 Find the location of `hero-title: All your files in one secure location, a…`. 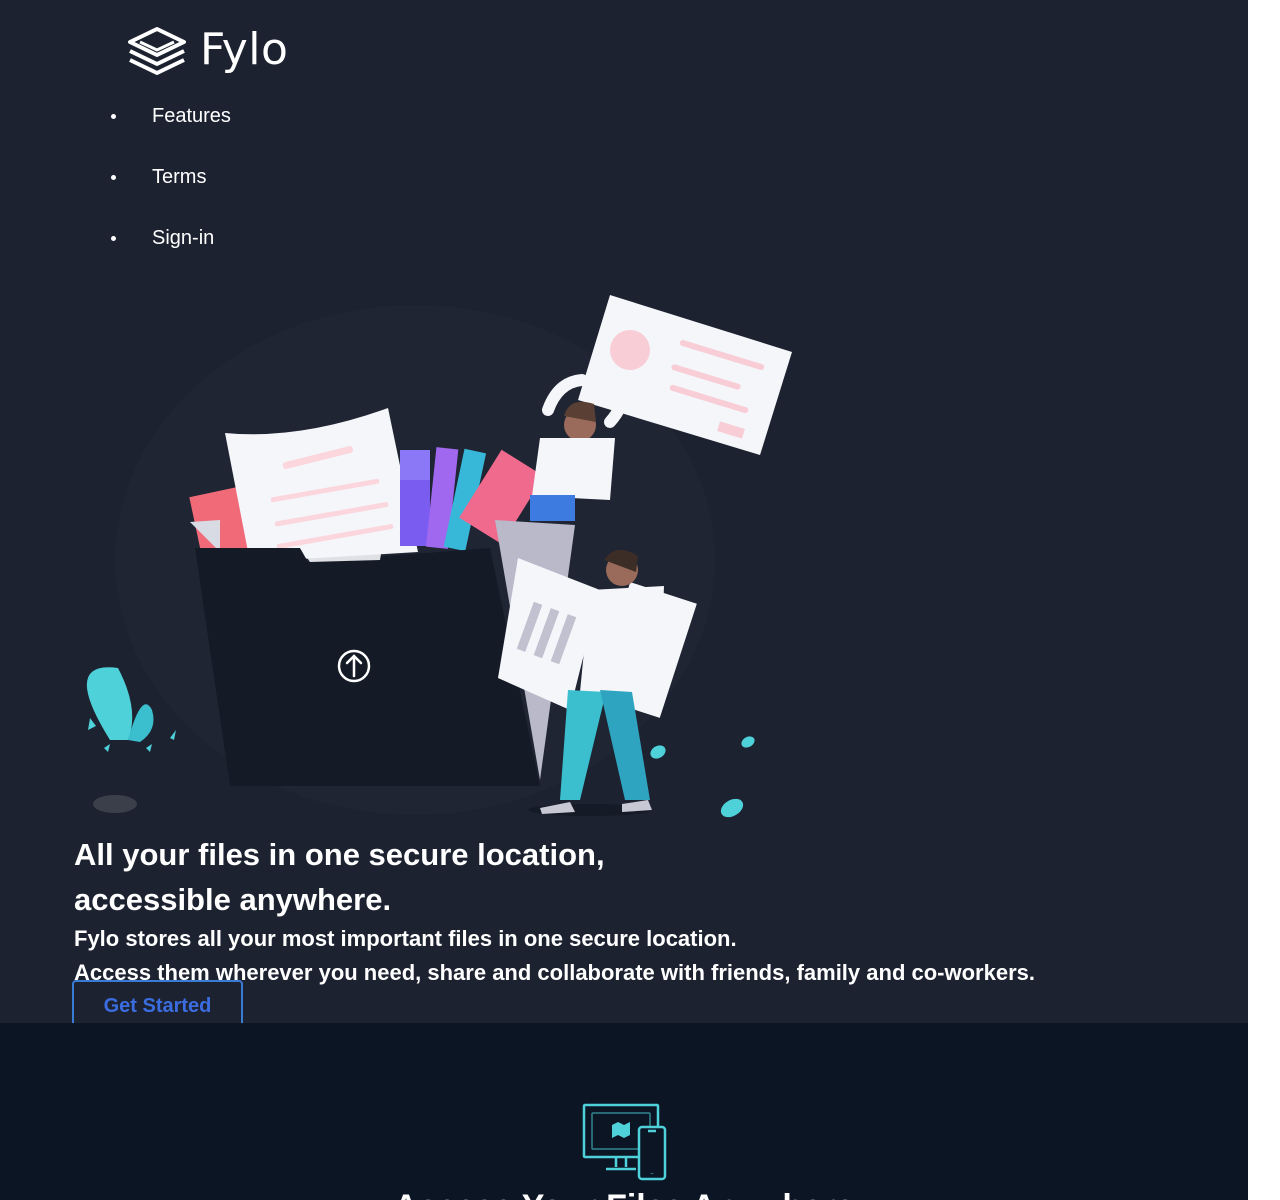

hero-title: All your files in one secure location, a… is located at coordinates (424, 877).